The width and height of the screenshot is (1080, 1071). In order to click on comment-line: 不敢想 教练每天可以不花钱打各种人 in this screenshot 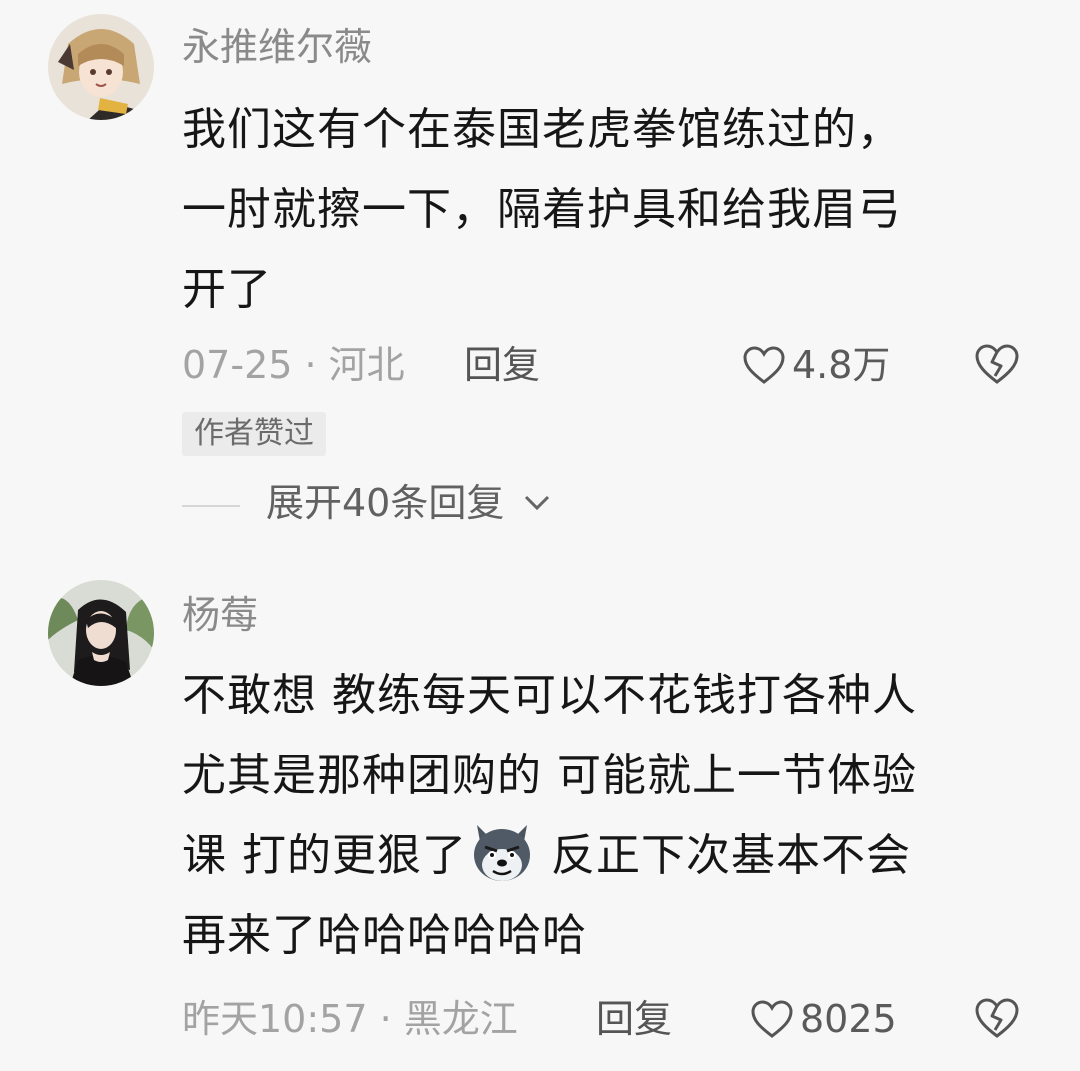, I will do `click(549, 695)`.